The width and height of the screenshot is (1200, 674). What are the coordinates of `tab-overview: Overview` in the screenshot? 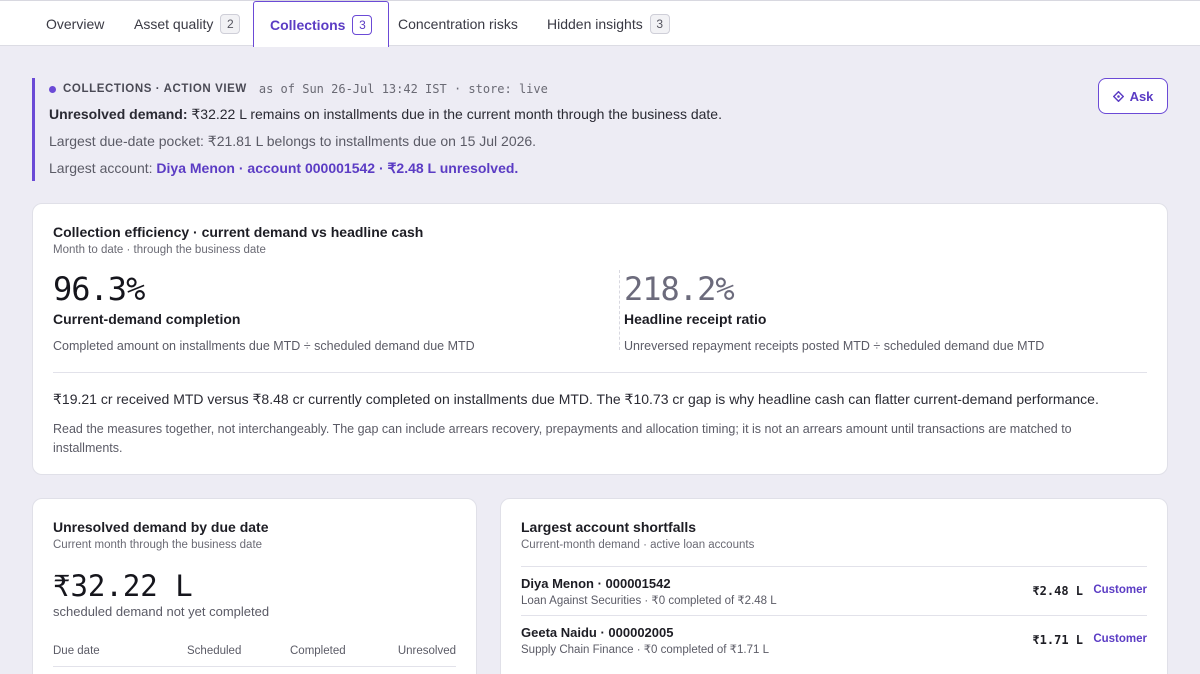 It's located at (75, 24).